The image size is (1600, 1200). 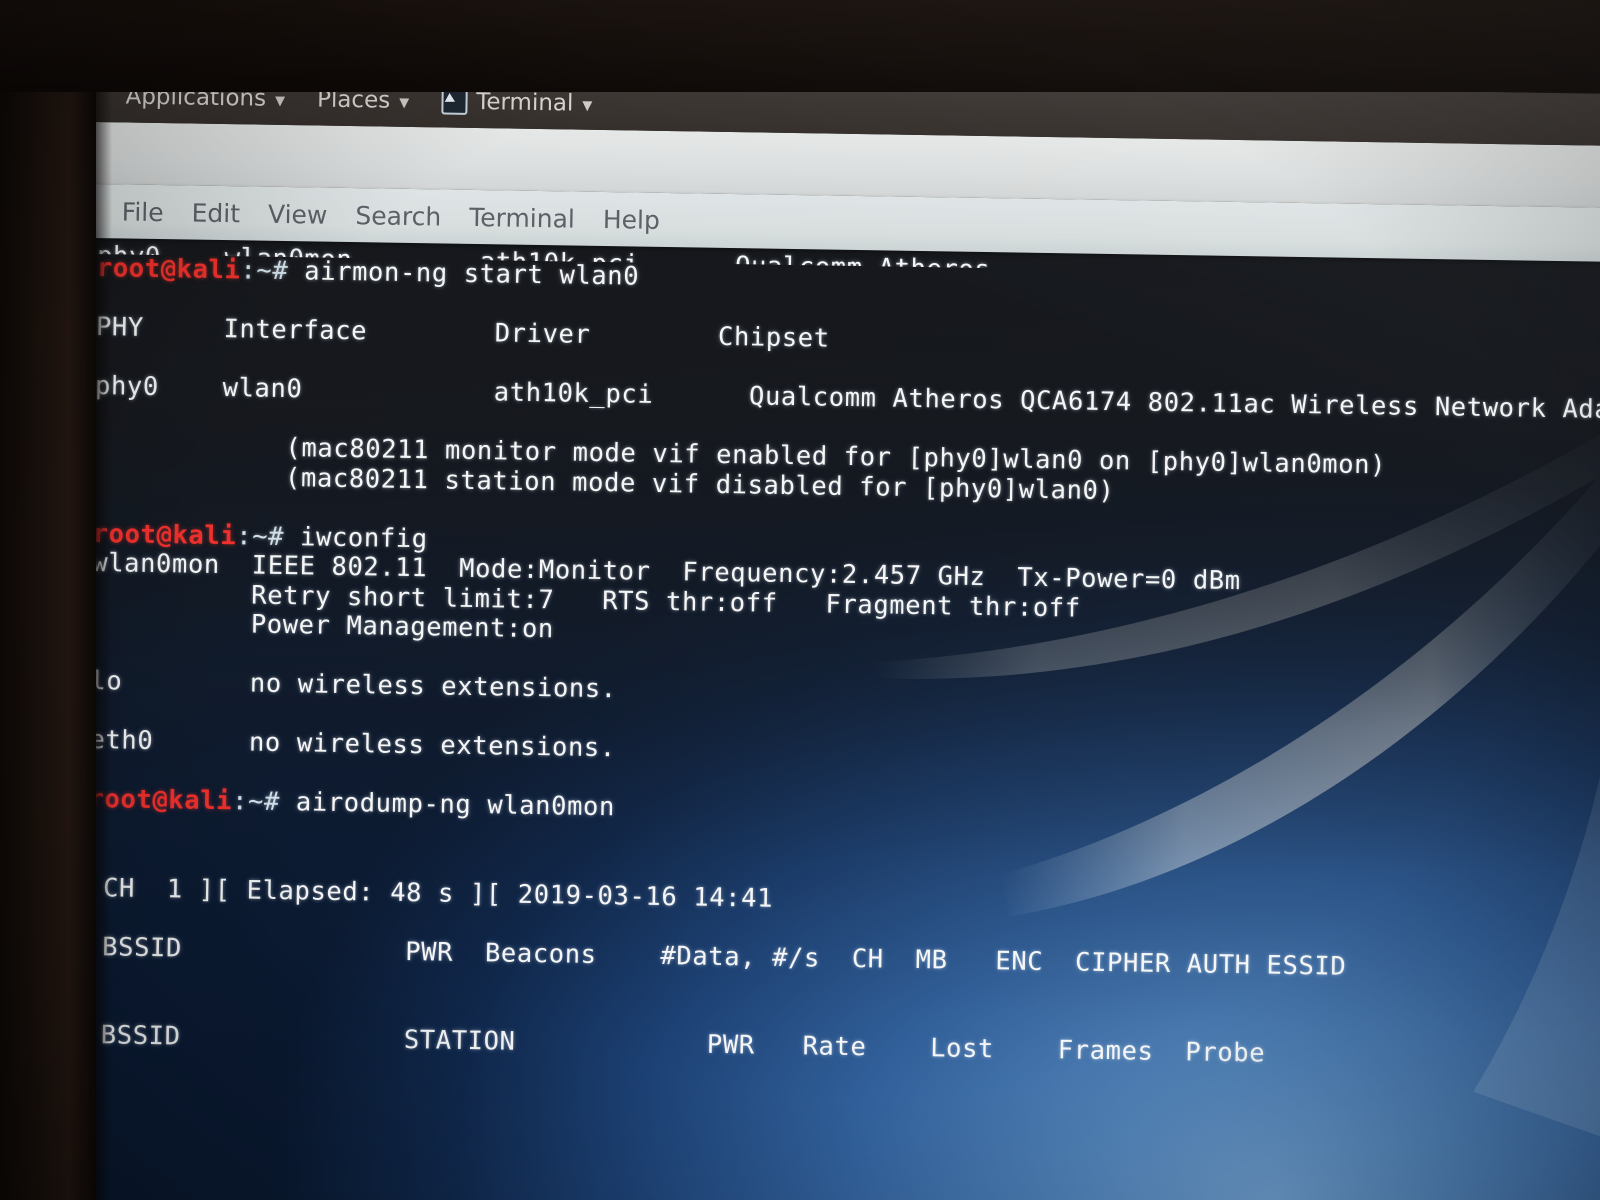 What do you see at coordinates (215, 213) in the screenshot?
I see `menu-edit: Edit` at bounding box center [215, 213].